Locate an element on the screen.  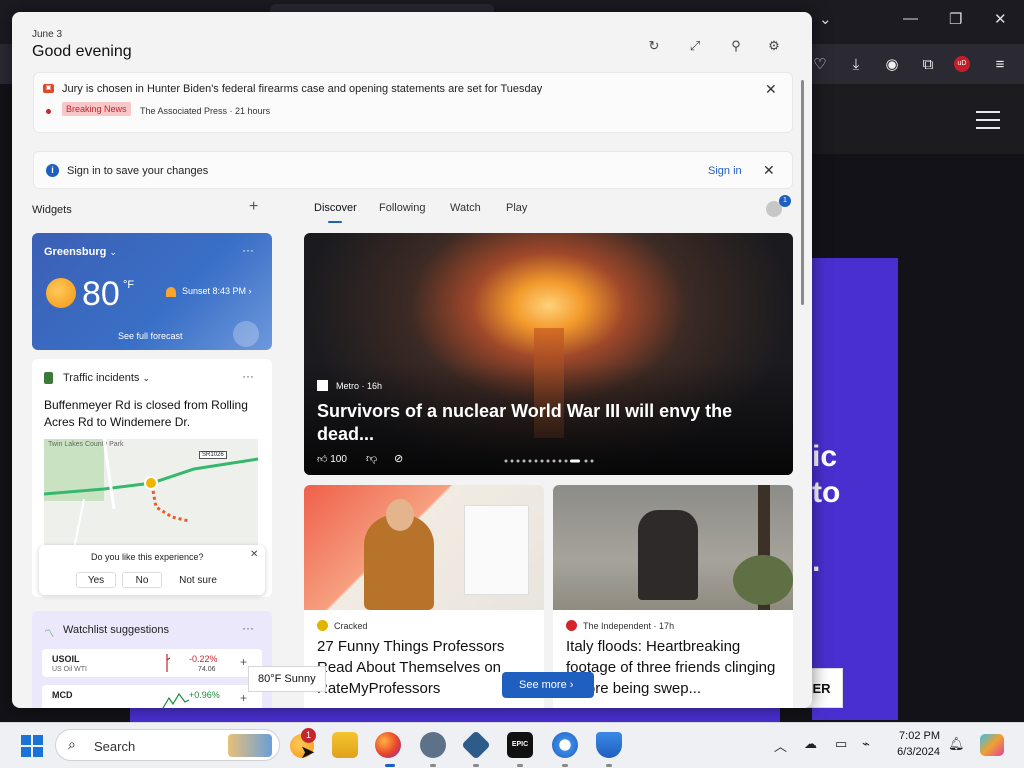
clock-time: 7:02 PM is located at coordinates (918, 736).